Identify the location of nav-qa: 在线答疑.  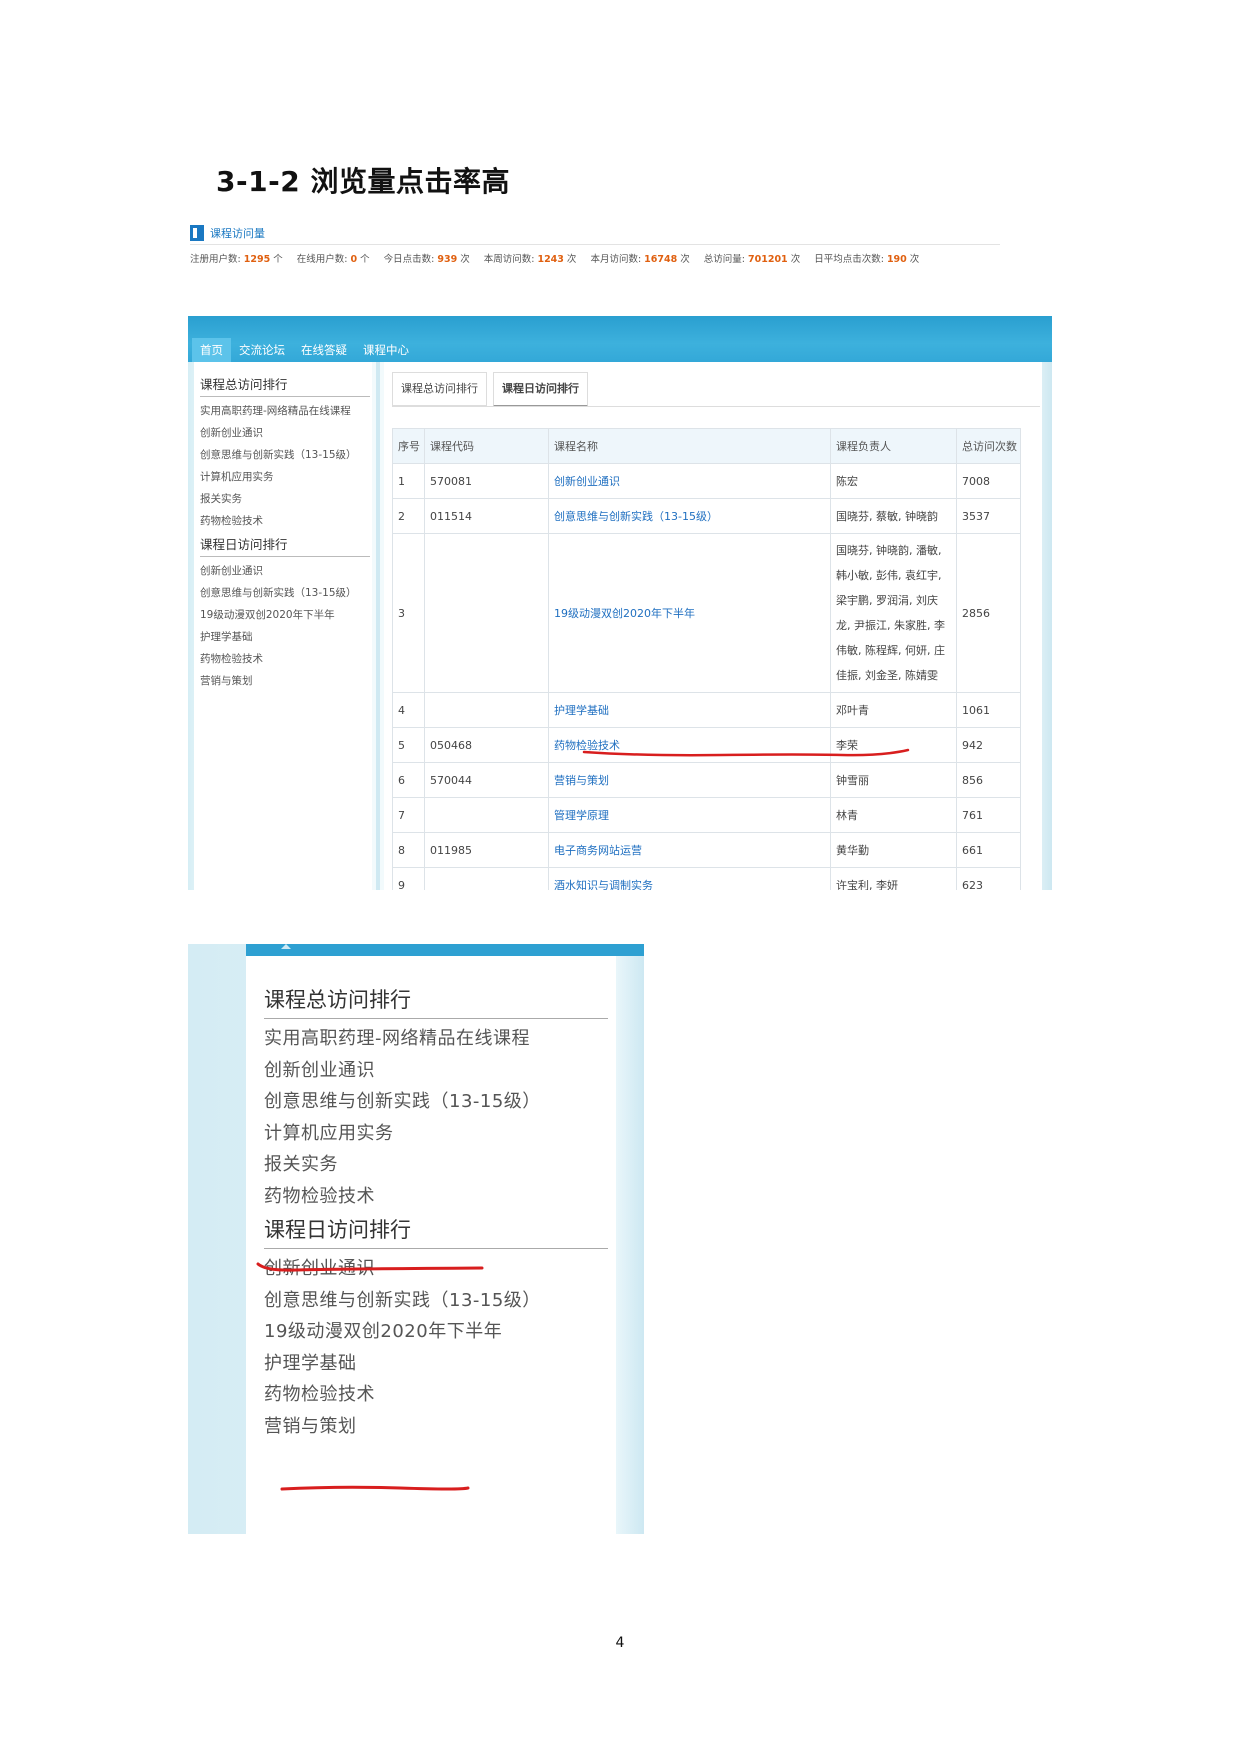
(324, 350).